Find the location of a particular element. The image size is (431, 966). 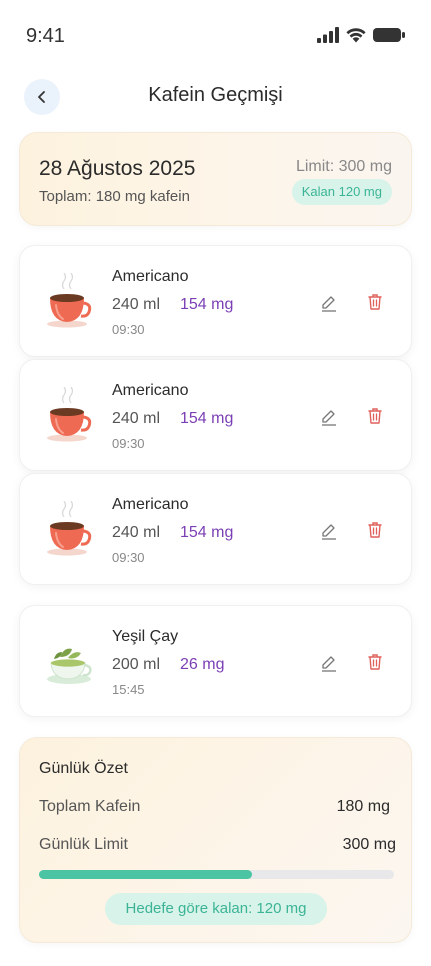

remaining-badge: Kalan 120 mg is located at coordinates (341, 192).